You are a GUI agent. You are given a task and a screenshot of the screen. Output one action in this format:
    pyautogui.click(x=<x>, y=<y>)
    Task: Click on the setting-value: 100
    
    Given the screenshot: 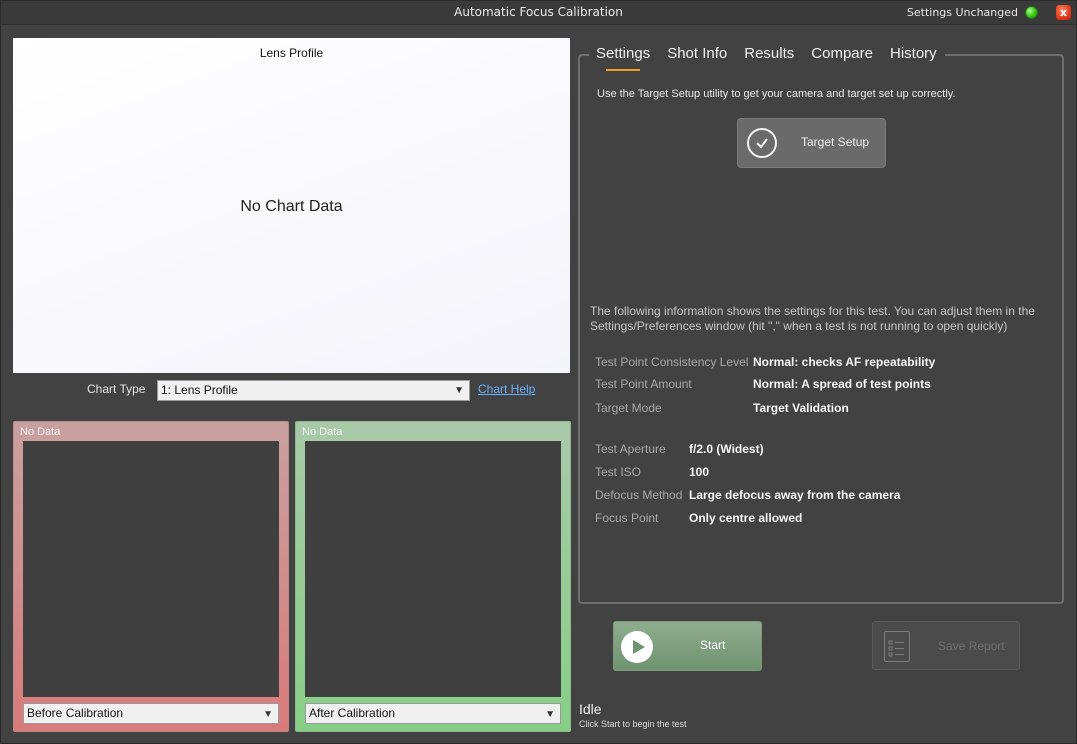 What is the action you would take?
    pyautogui.click(x=699, y=472)
    